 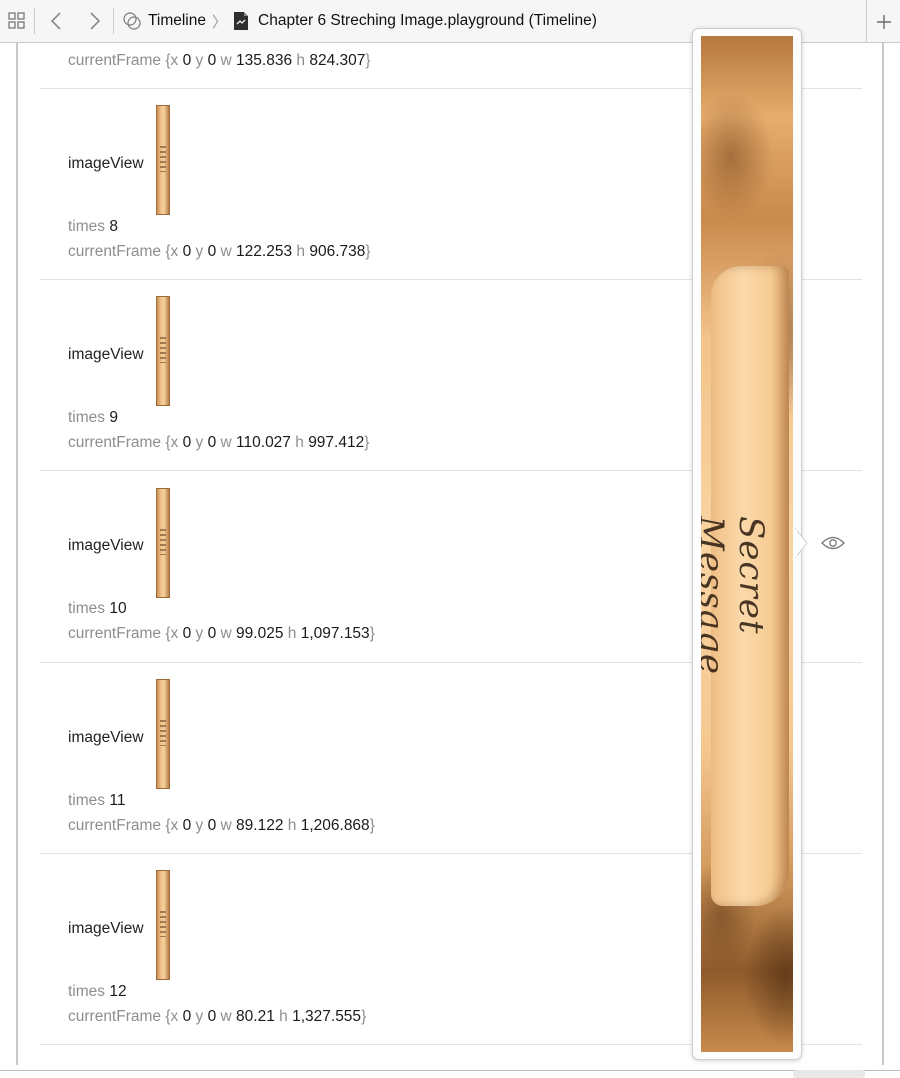 What do you see at coordinates (93, 417) in the screenshot?
I see `times-line: times 9` at bounding box center [93, 417].